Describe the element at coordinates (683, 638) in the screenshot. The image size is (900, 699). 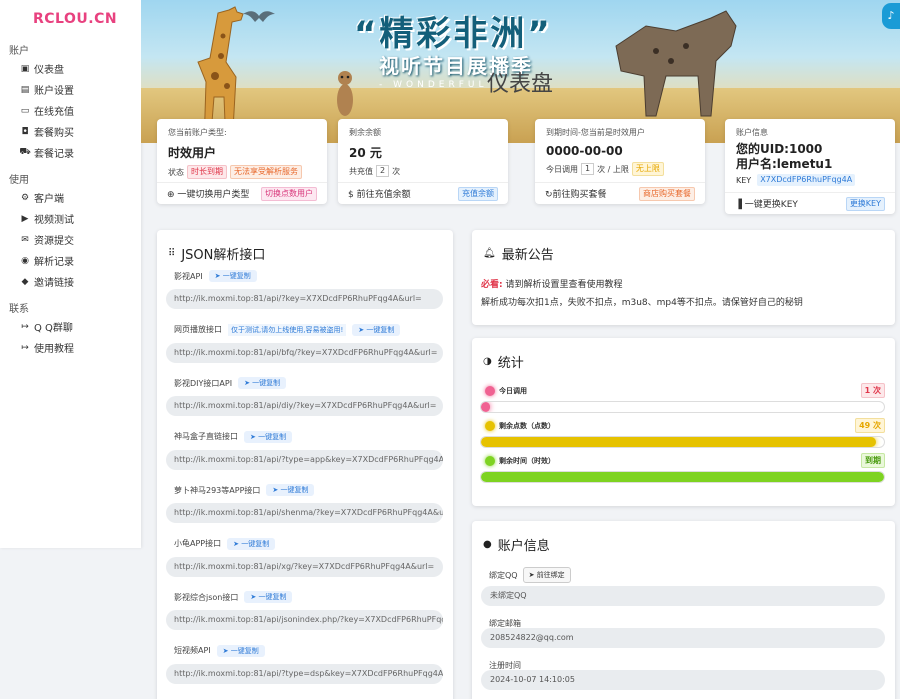
I see `email-field: 208524822@qq.com` at that location.